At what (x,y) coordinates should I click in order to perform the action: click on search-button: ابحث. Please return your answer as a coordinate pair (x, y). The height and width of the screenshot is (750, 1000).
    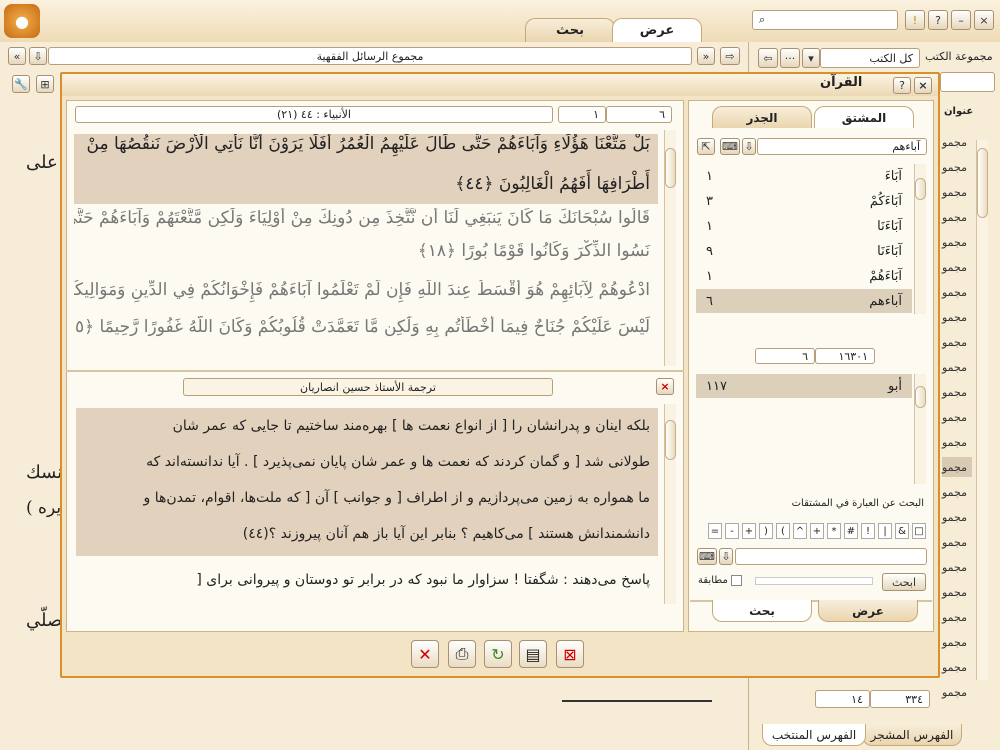
    Looking at the image, I should click on (904, 582).